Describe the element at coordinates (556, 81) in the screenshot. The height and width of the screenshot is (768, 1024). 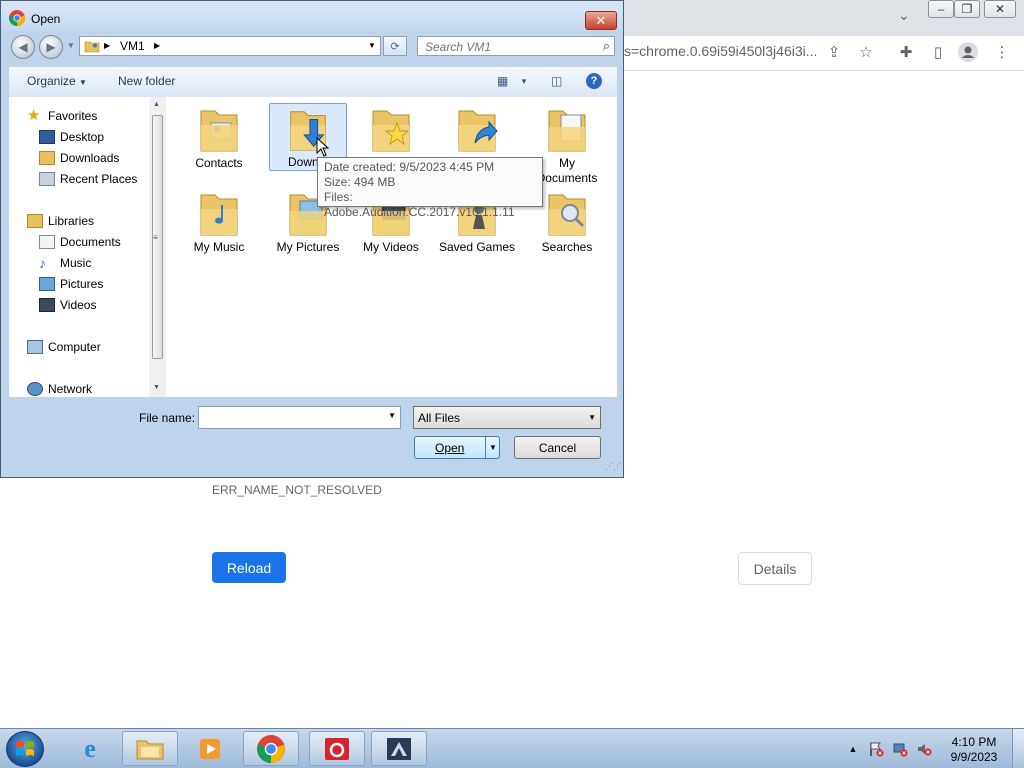
I see `preview-pane-icon: ◫` at that location.